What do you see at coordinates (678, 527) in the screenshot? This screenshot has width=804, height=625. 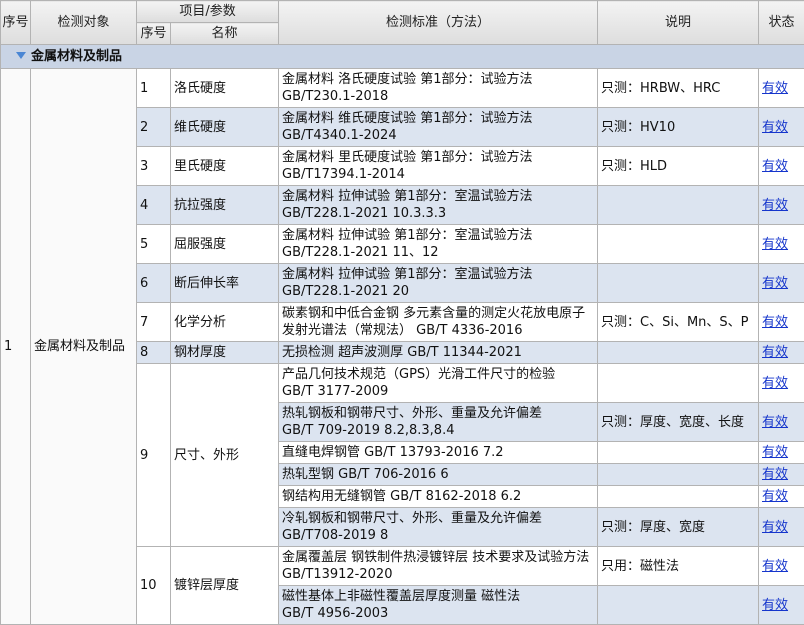 I see `note-cell: 只测：厚度、宽度` at bounding box center [678, 527].